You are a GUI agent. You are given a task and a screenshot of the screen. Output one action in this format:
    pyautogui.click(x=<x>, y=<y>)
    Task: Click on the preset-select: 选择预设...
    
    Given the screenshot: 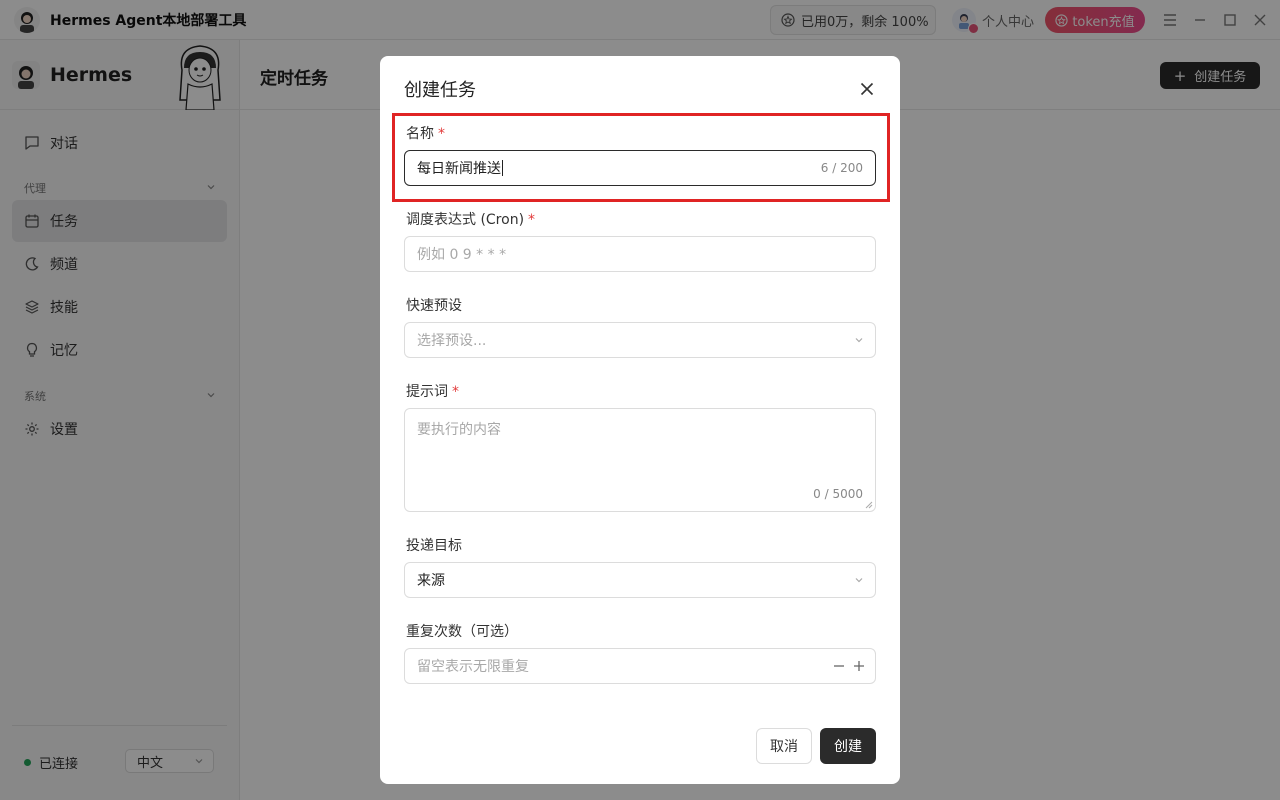 What is the action you would take?
    pyautogui.click(x=640, y=340)
    